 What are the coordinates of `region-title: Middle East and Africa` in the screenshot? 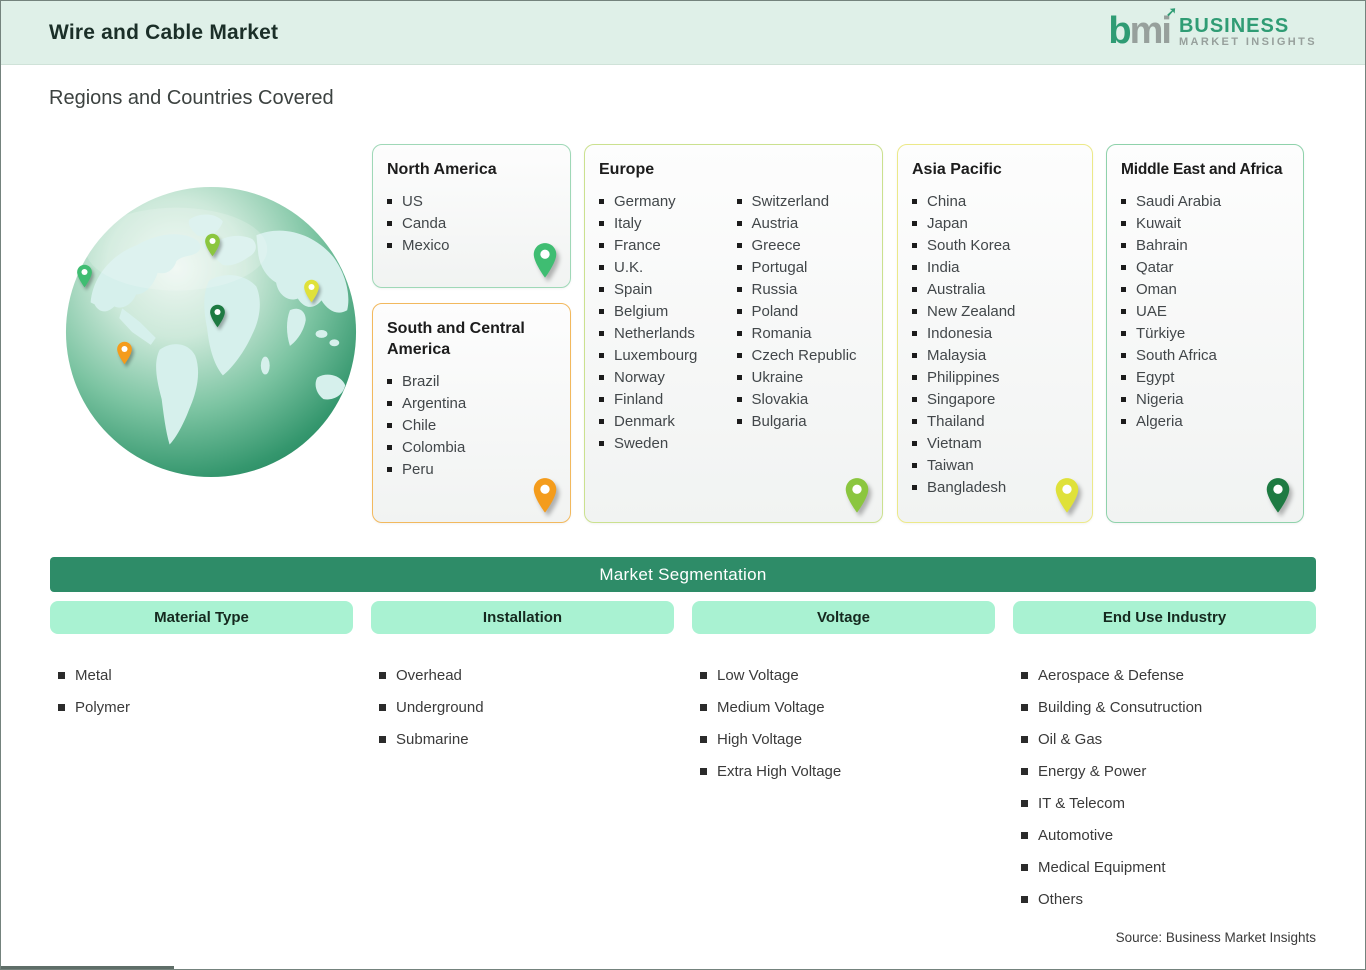 It's located at (1202, 169).